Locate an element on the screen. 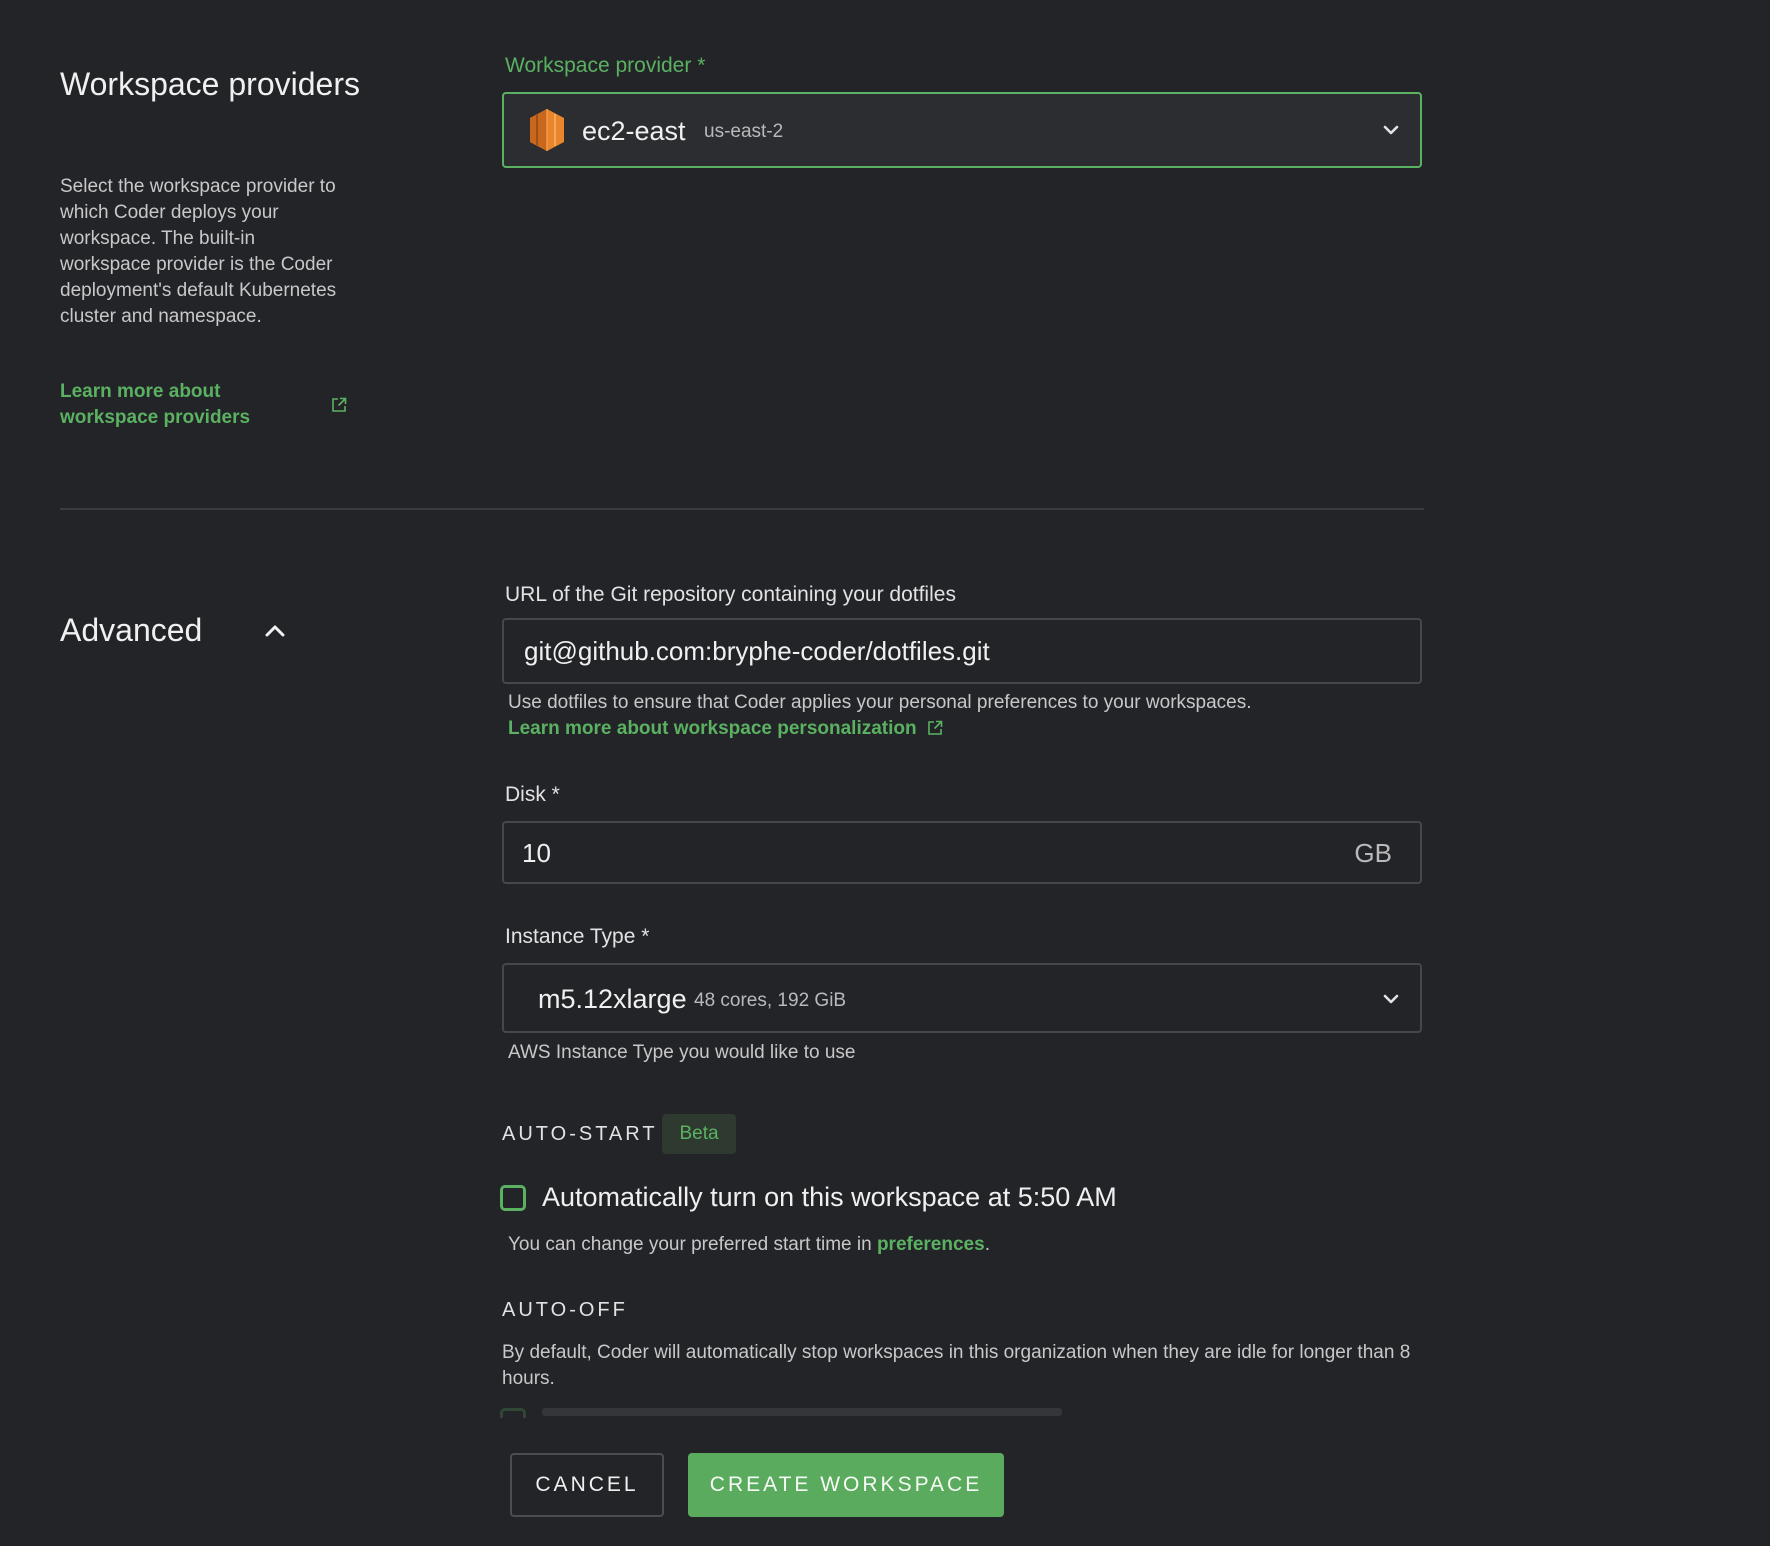  auto-off-checkbox-row-clipped is located at coordinates (960, 1413).